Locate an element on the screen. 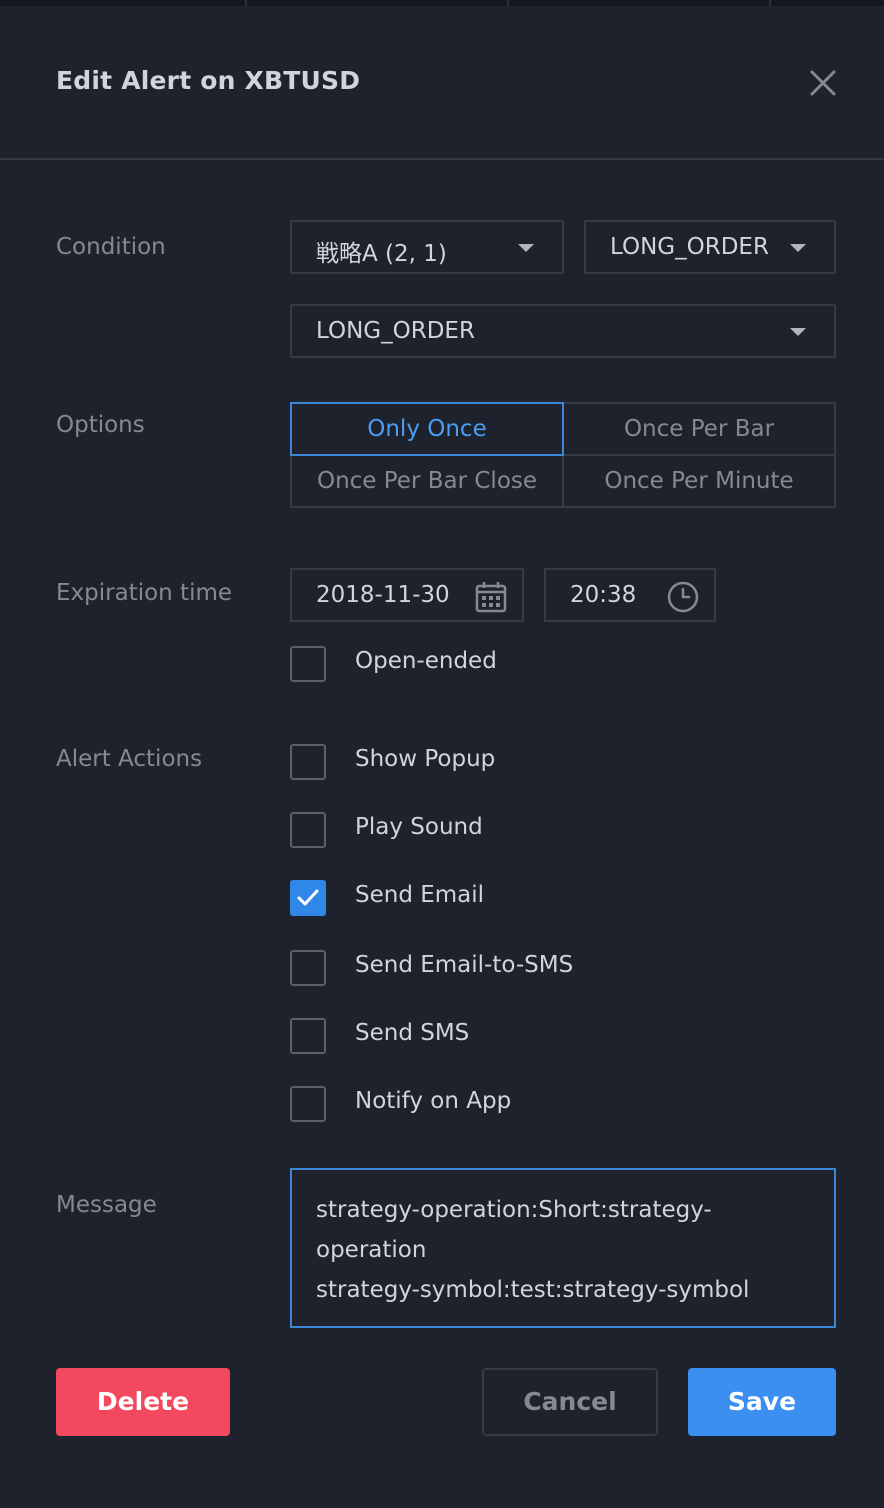 This screenshot has width=884, height=1508. option-once-per-minute: Once Per Minute is located at coordinates (699, 481).